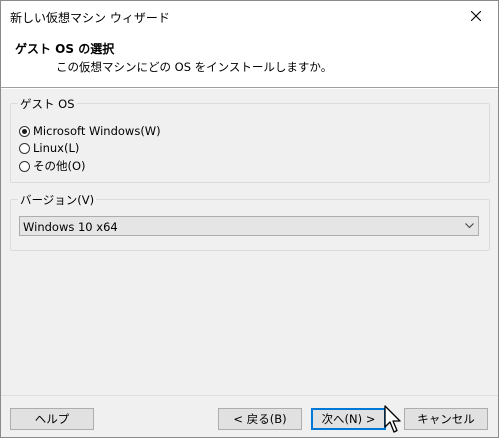 The width and height of the screenshot is (499, 438). What do you see at coordinates (249, 226) in the screenshot?
I see `version-dropdown: Windows 10 x64` at bounding box center [249, 226].